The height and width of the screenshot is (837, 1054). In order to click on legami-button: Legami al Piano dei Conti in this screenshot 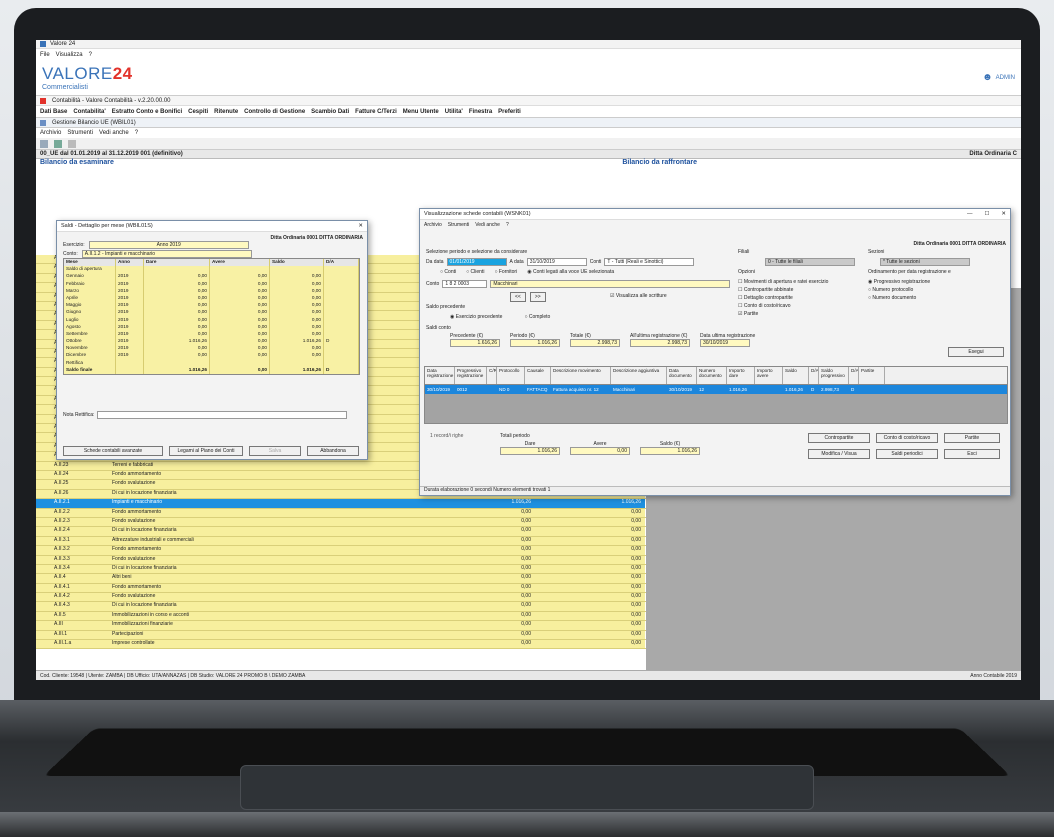, I will do `click(206, 451)`.